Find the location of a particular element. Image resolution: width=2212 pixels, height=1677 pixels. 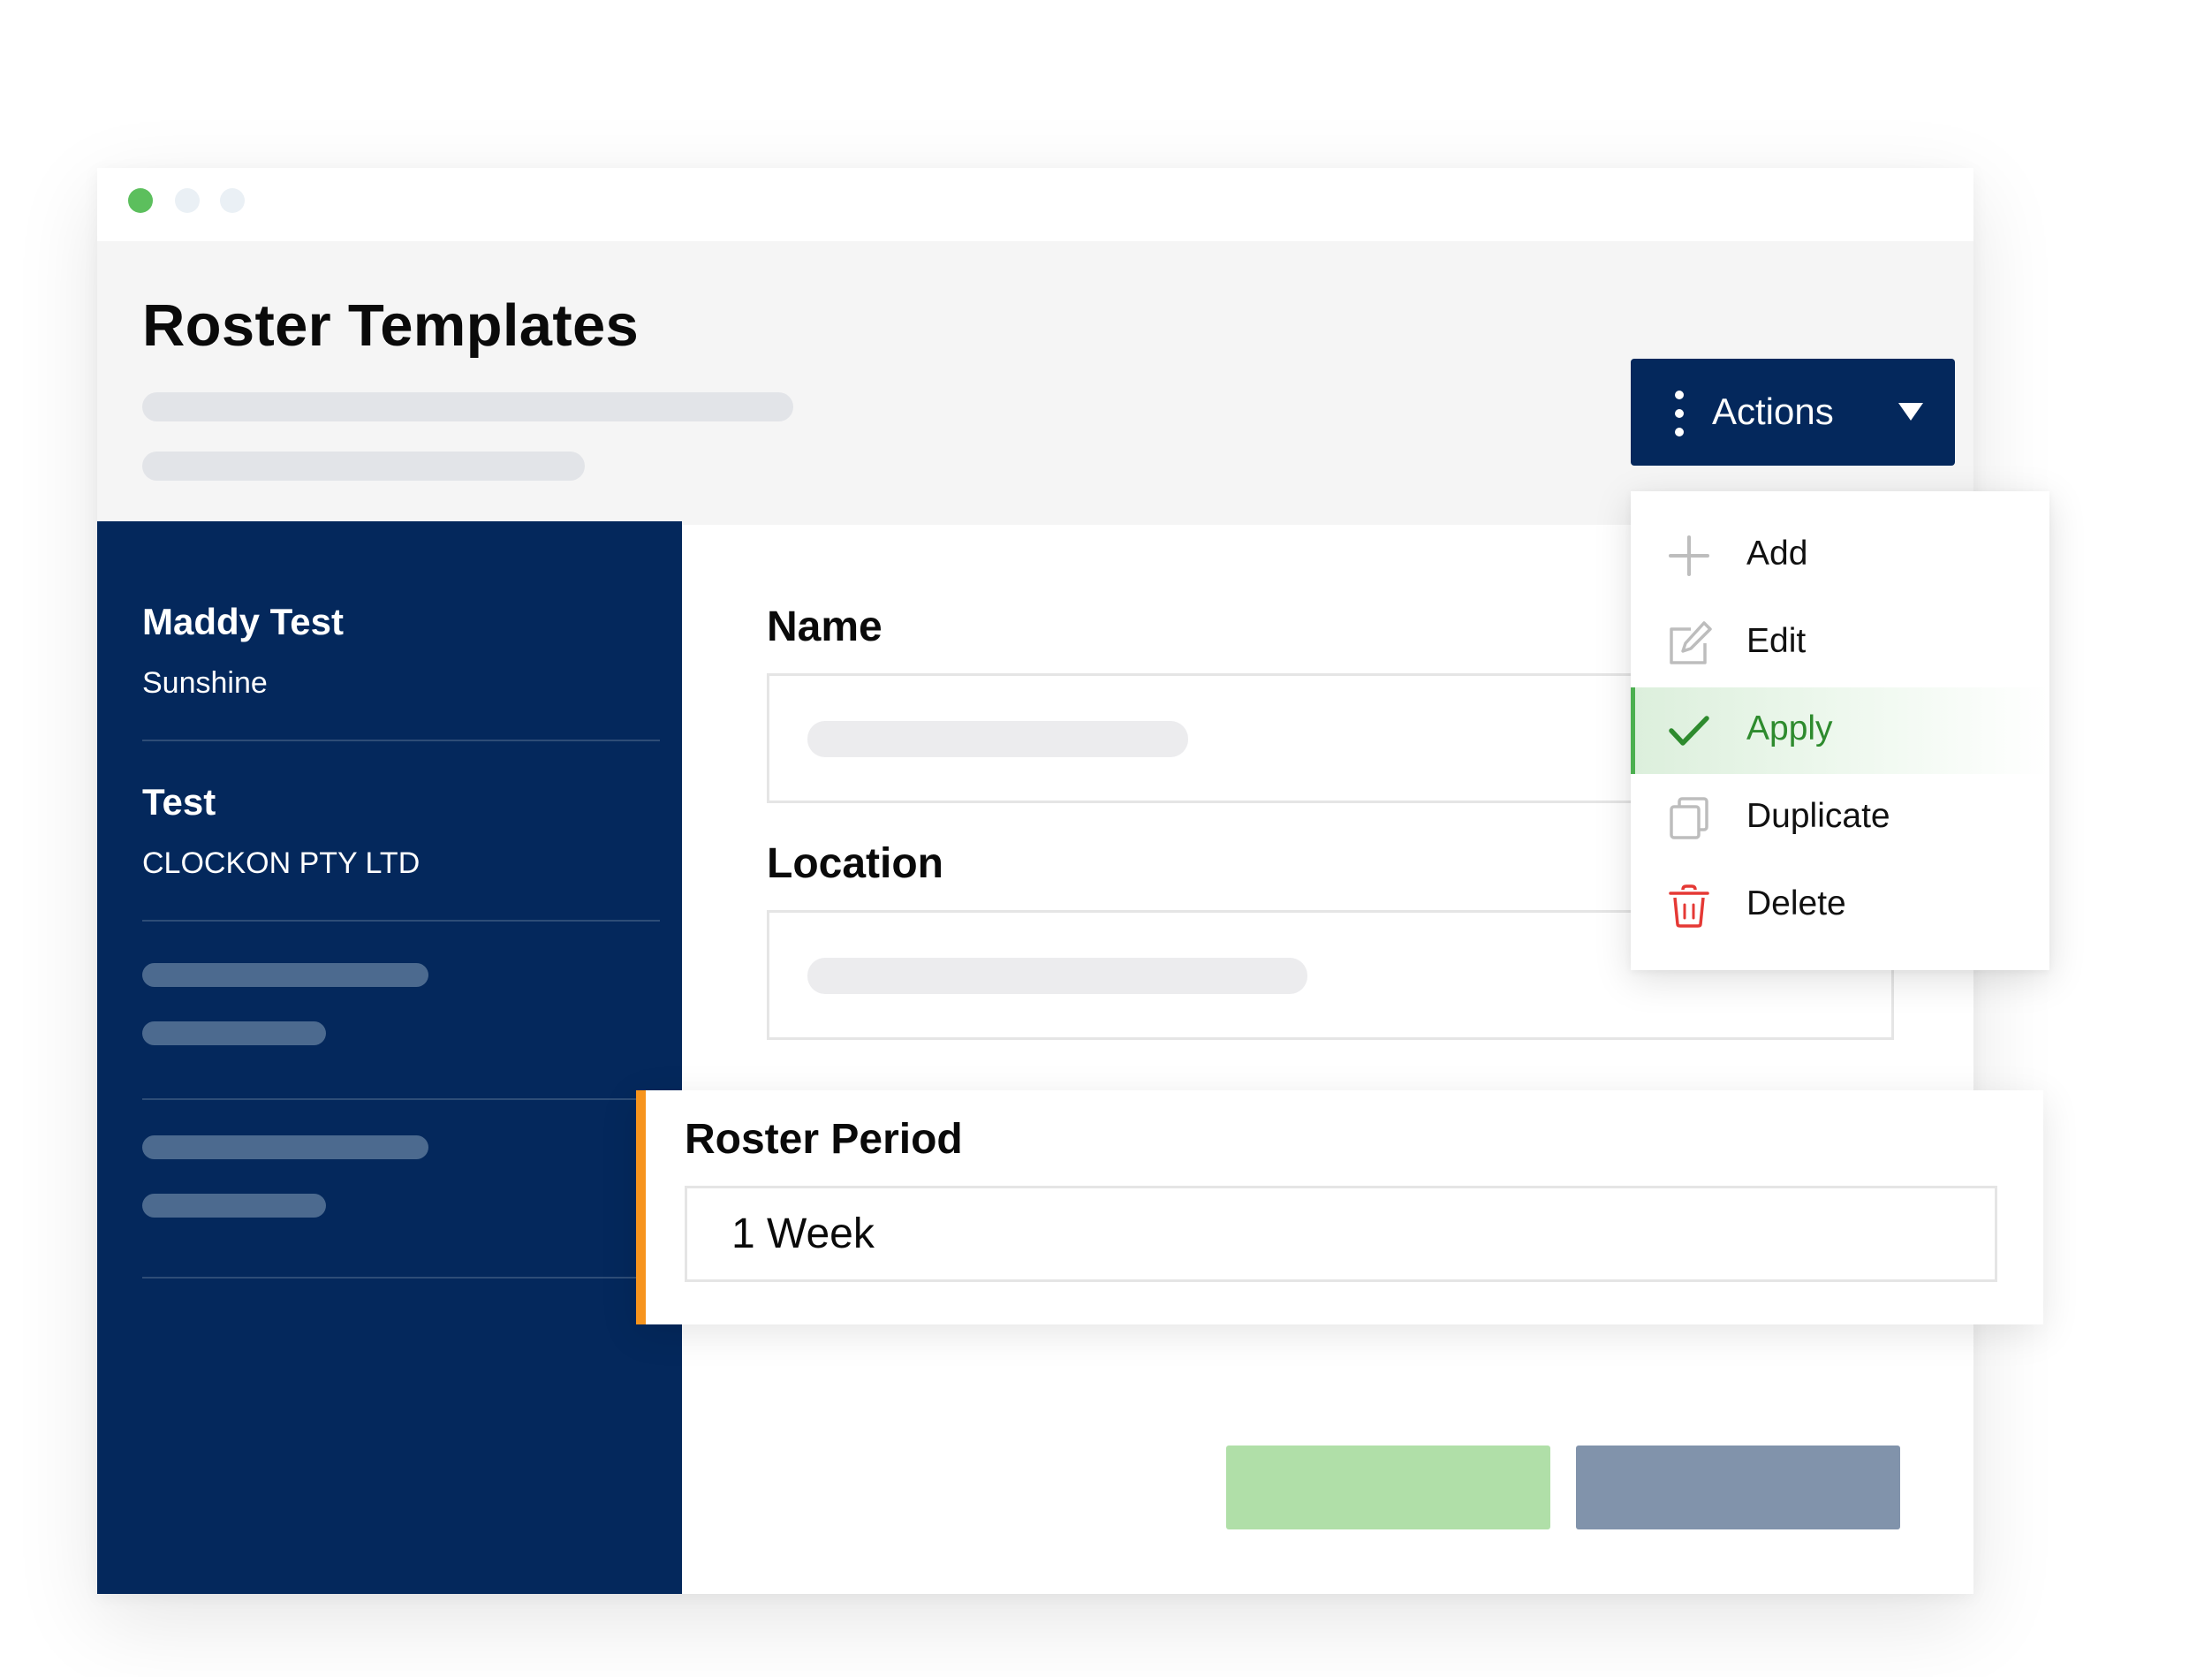

location-value-placeholder is located at coordinates (1057, 976).